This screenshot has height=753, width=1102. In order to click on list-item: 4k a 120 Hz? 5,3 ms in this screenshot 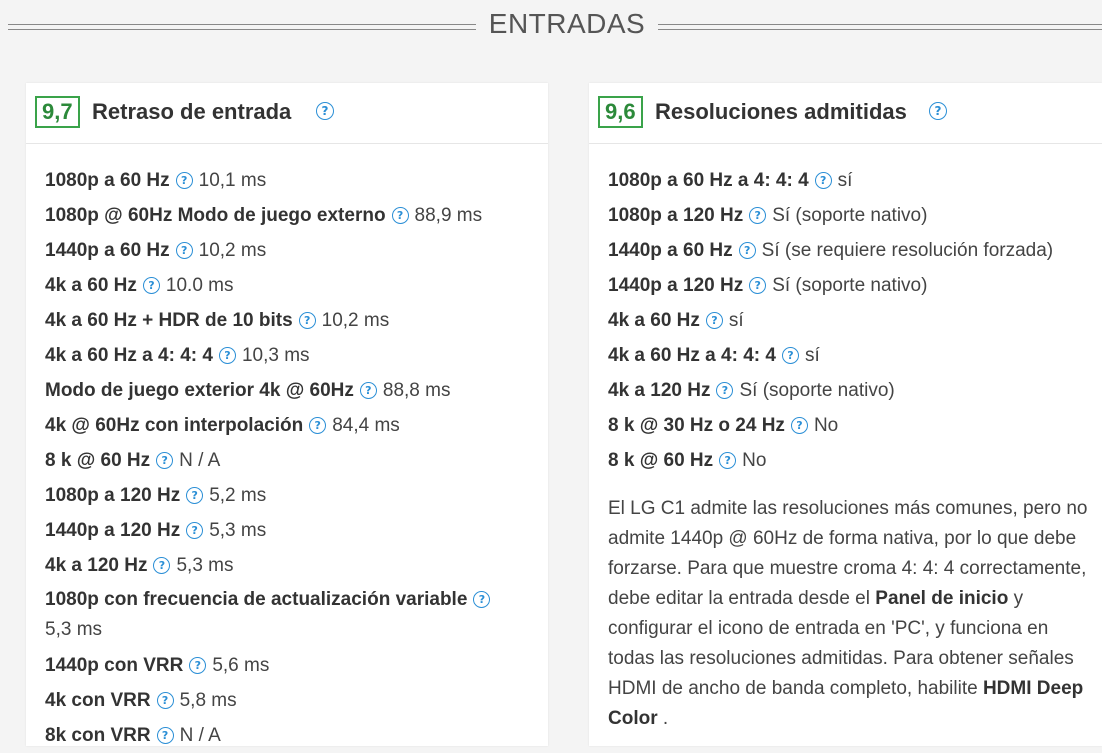, I will do `click(291, 565)`.